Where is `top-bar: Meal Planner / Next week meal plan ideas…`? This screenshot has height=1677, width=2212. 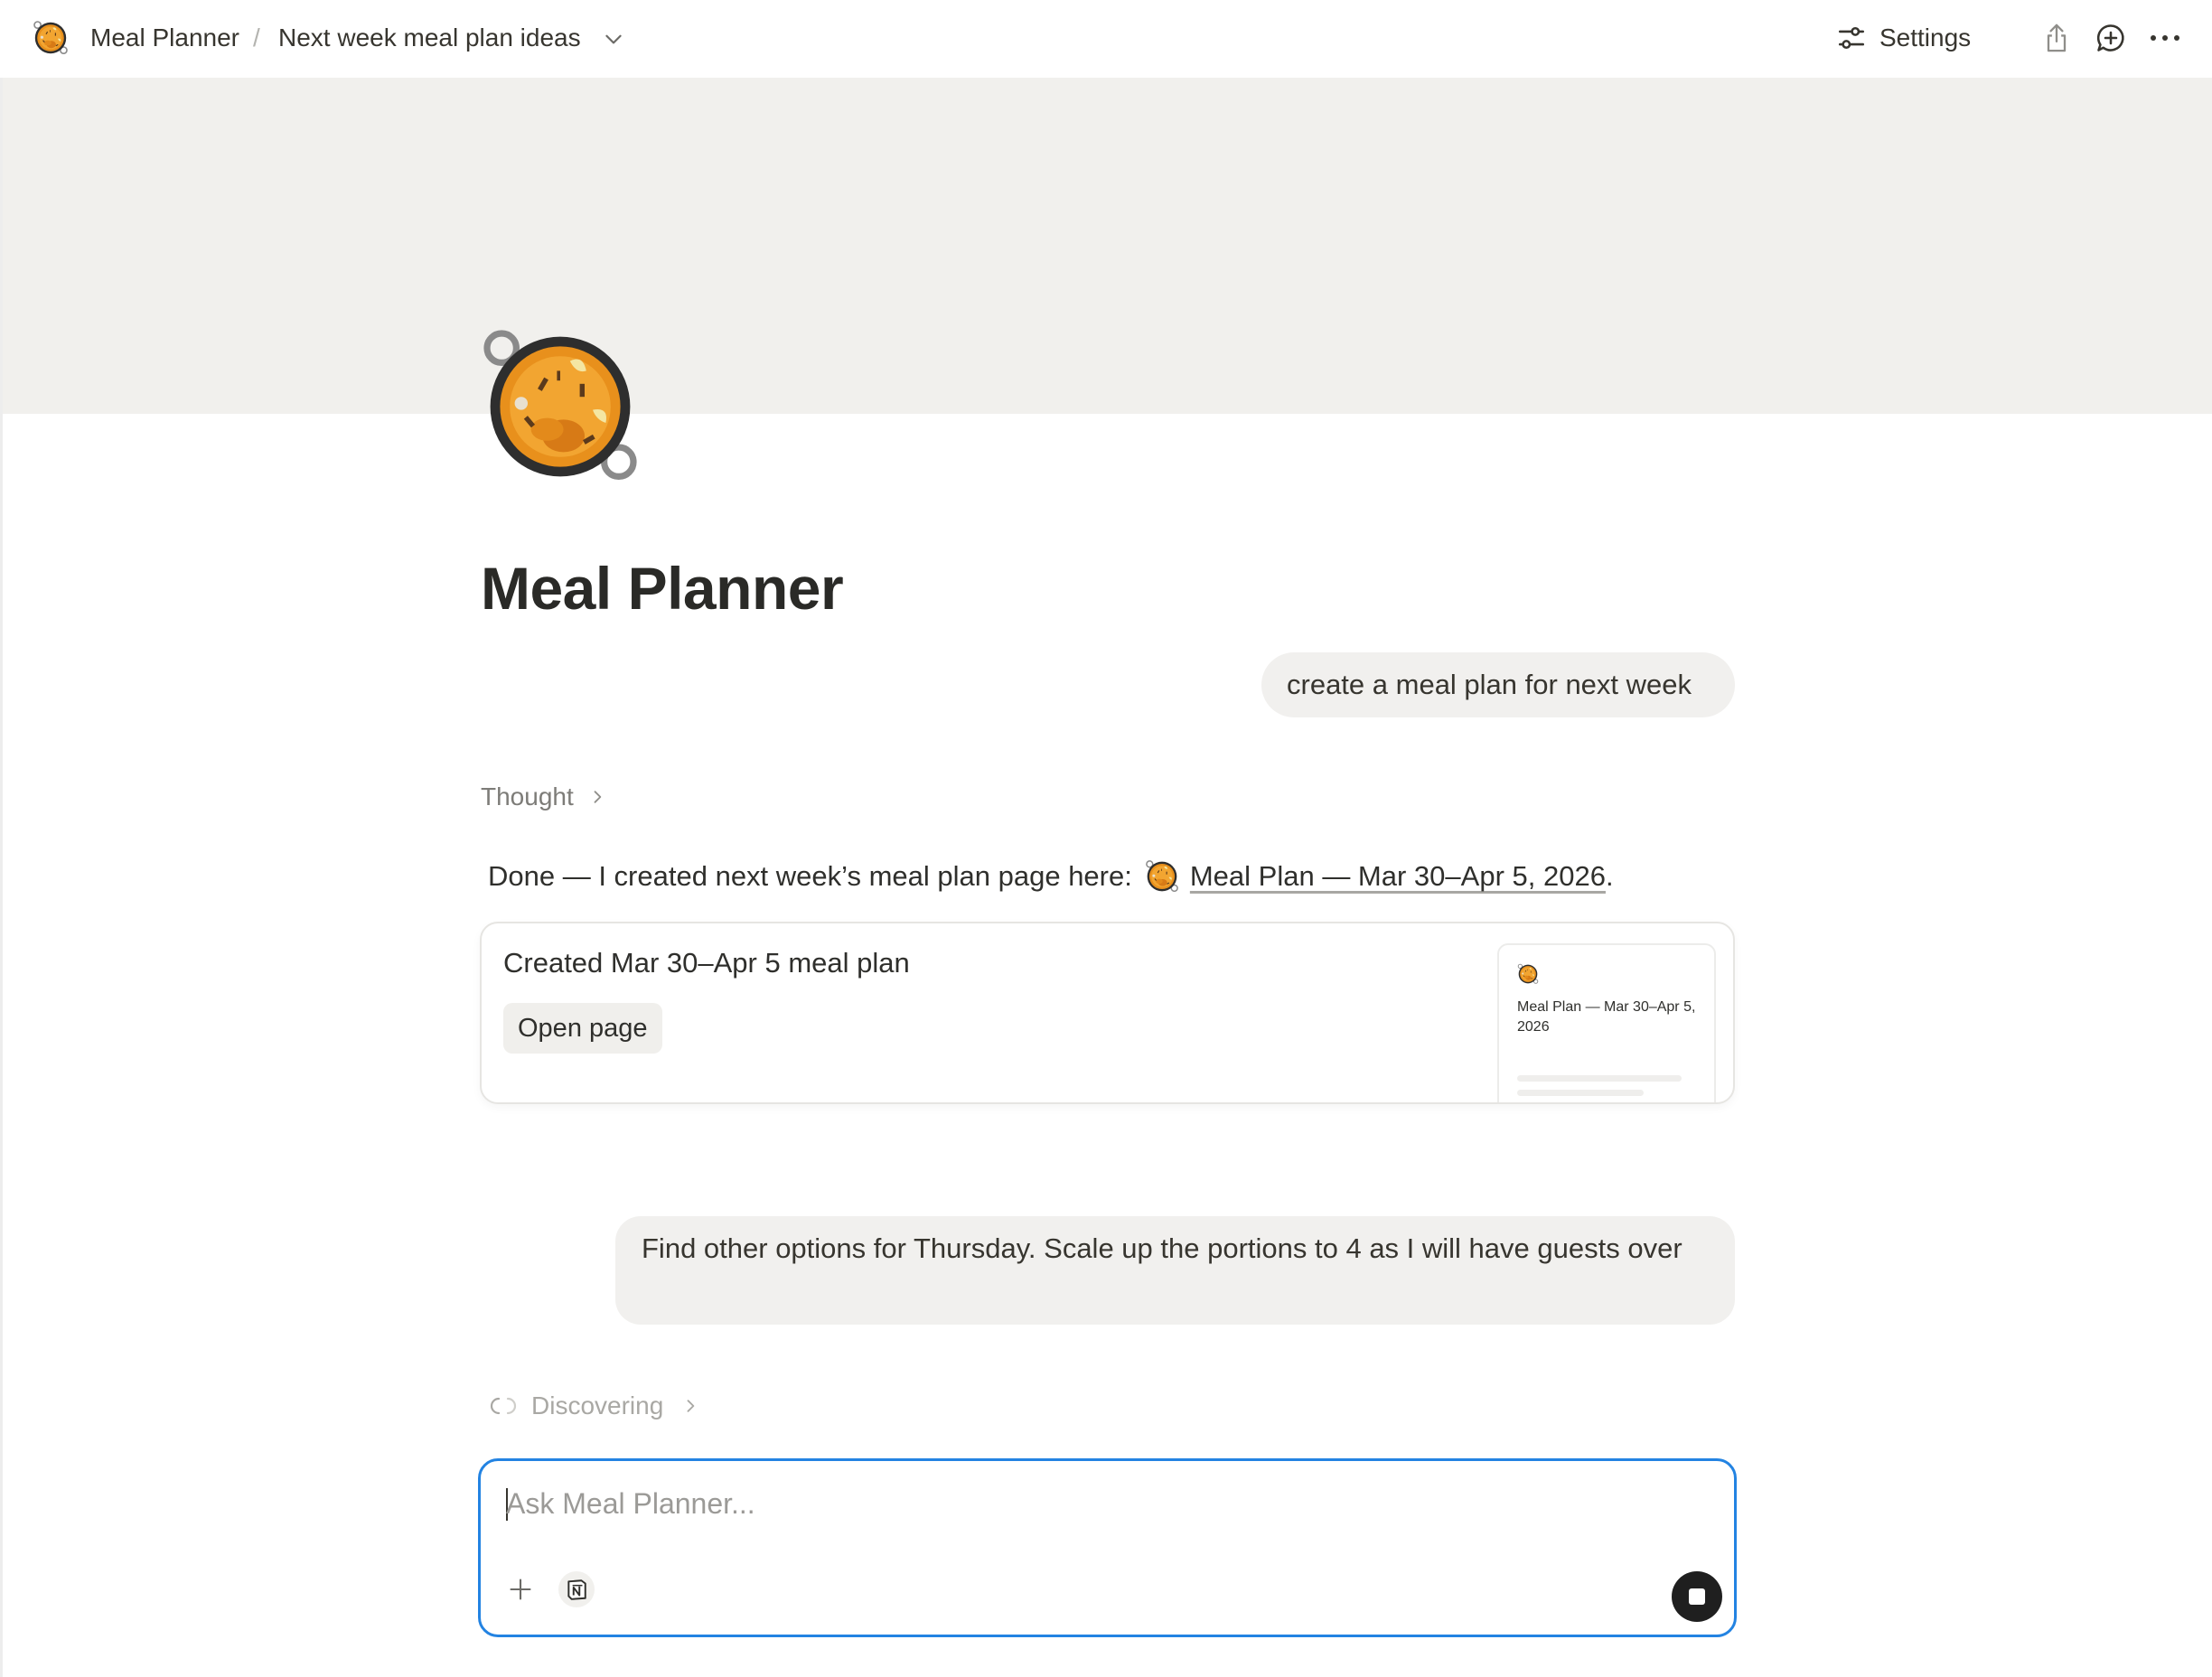
top-bar: Meal Planner / Next week meal plan ideas… is located at coordinates (1106, 39).